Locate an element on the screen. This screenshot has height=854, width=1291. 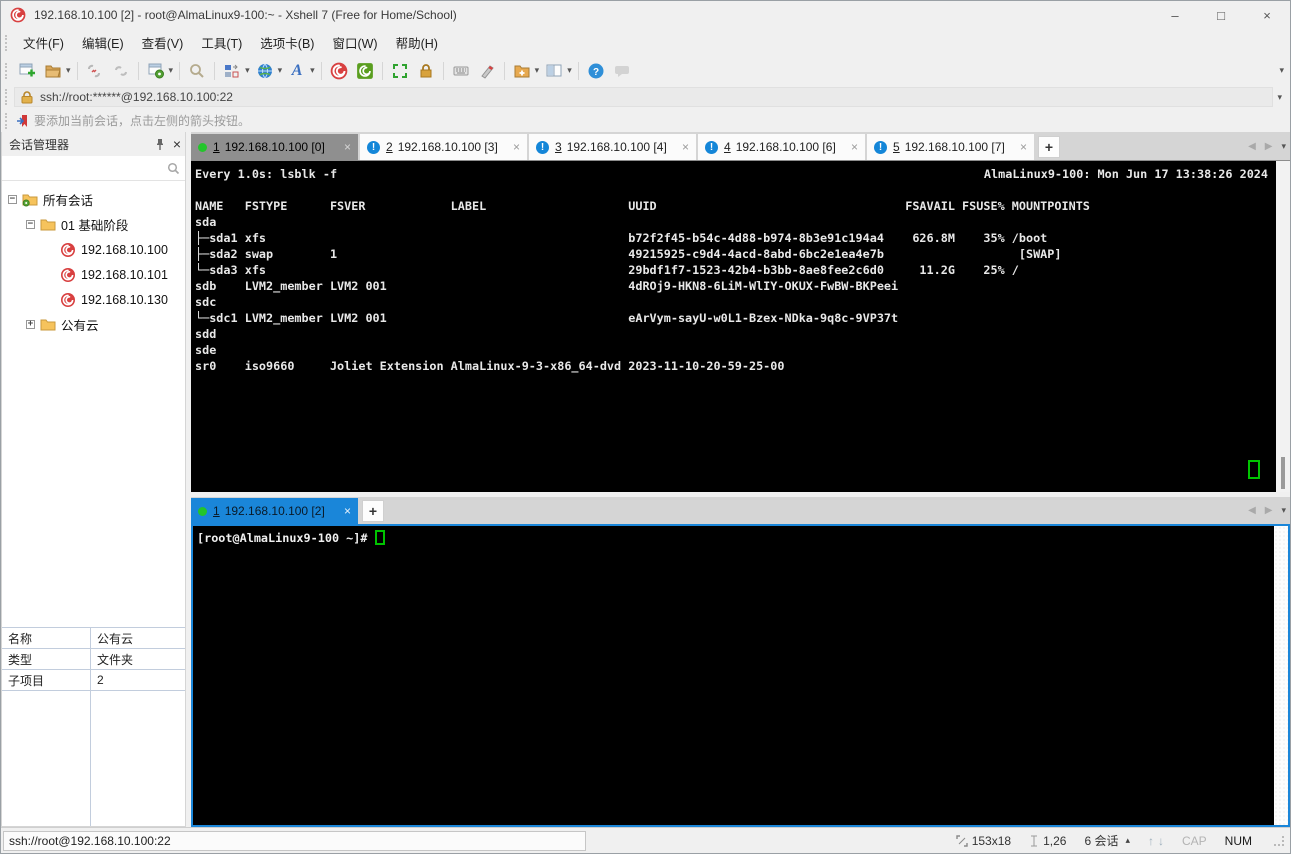
tree-label: 01 基础阶段 is located at coordinates (94, 224).